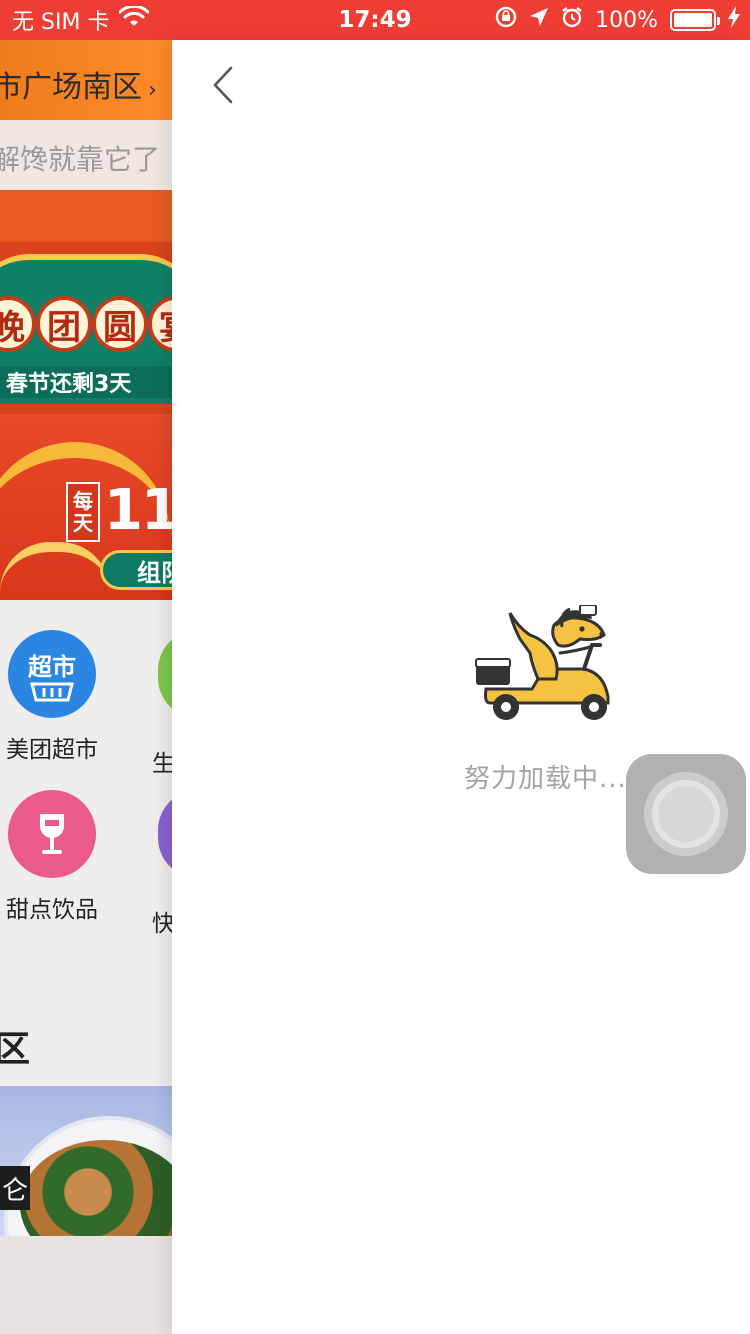  Describe the element at coordinates (136, 570) in the screenshot. I see `banner-tag: 组队` at that location.